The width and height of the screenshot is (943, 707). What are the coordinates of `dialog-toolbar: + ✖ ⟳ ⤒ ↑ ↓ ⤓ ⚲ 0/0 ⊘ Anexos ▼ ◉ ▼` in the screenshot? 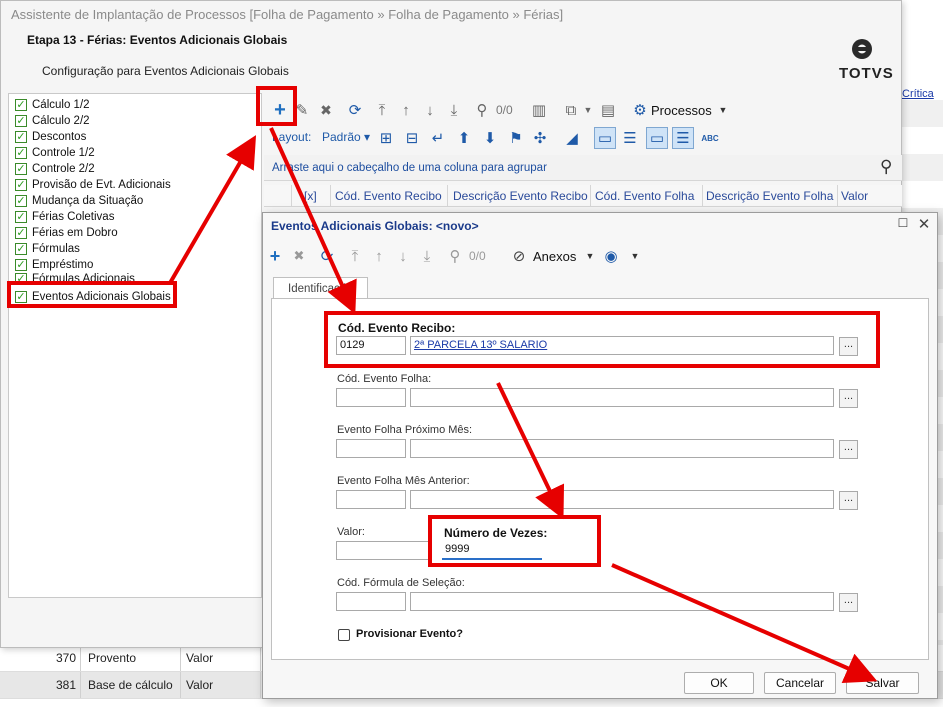 It's located at (600, 256).